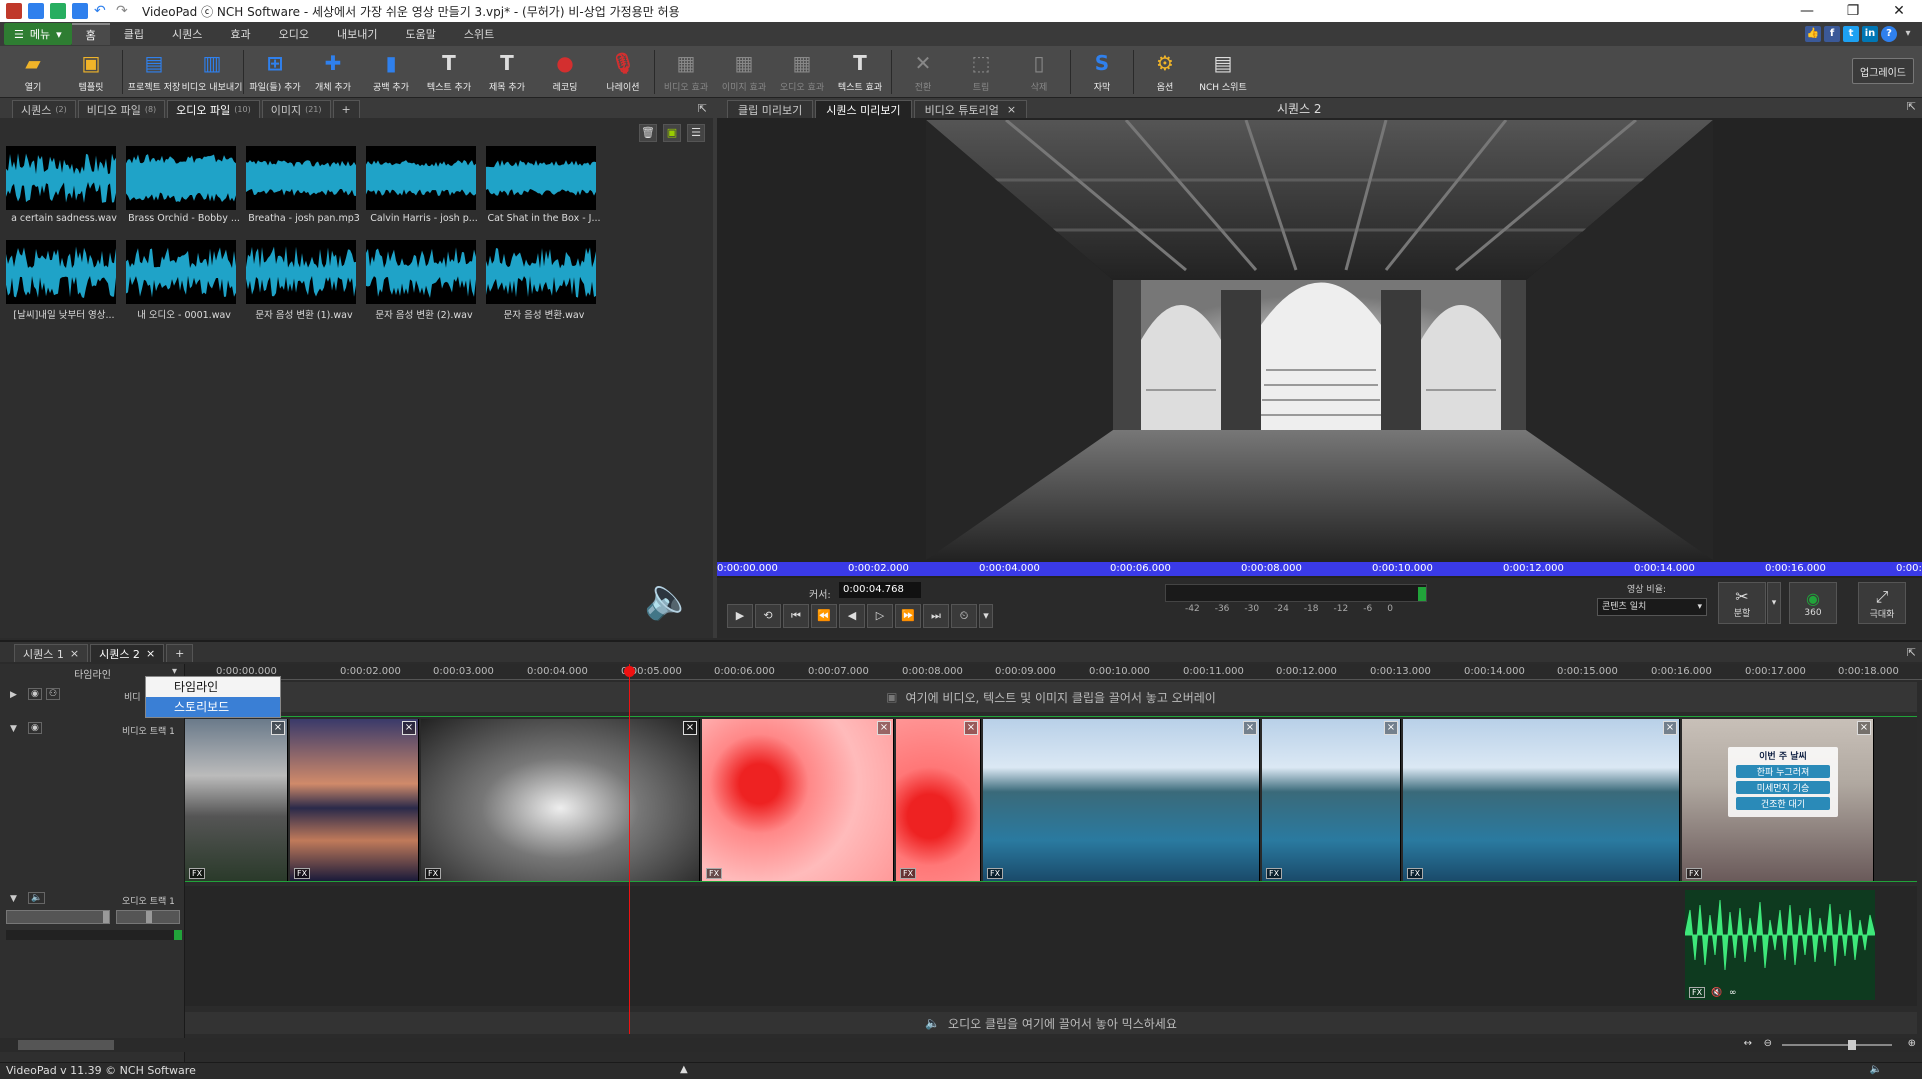 The height and width of the screenshot is (1079, 1922). I want to click on audio-track: FX 🔇 ∞, so click(1051, 946).